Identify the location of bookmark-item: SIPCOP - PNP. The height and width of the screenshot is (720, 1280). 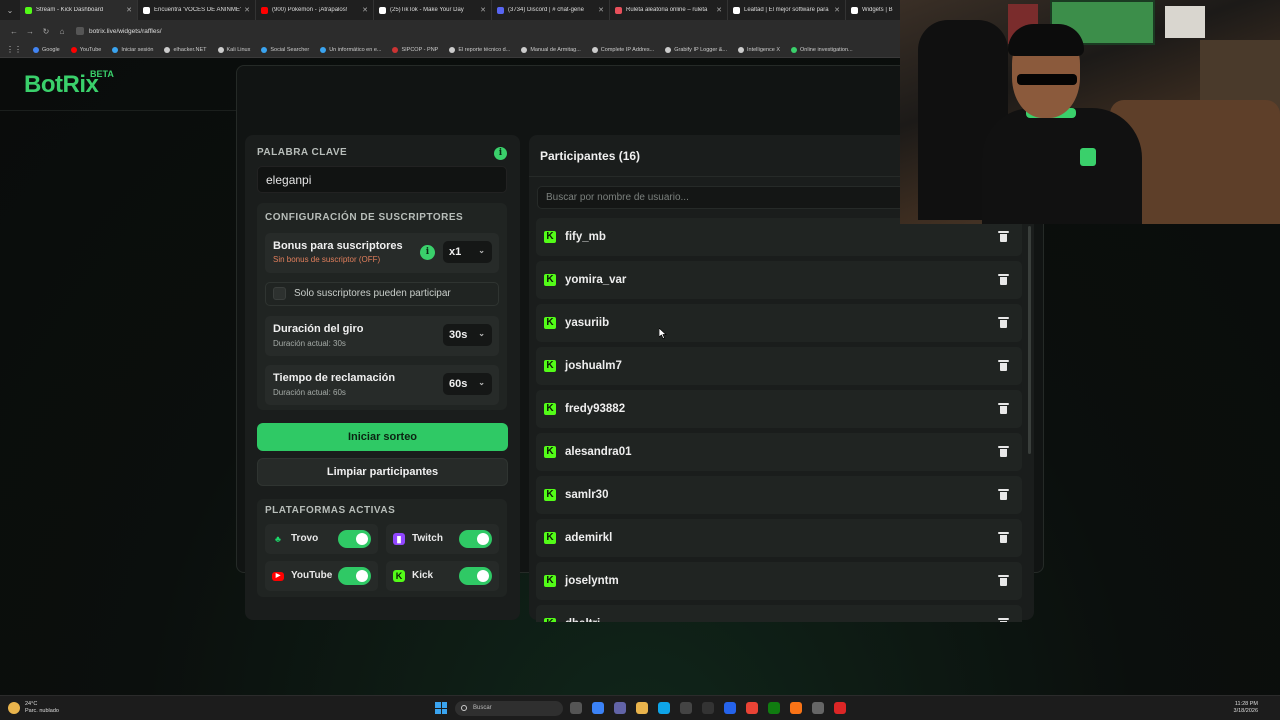
(415, 49).